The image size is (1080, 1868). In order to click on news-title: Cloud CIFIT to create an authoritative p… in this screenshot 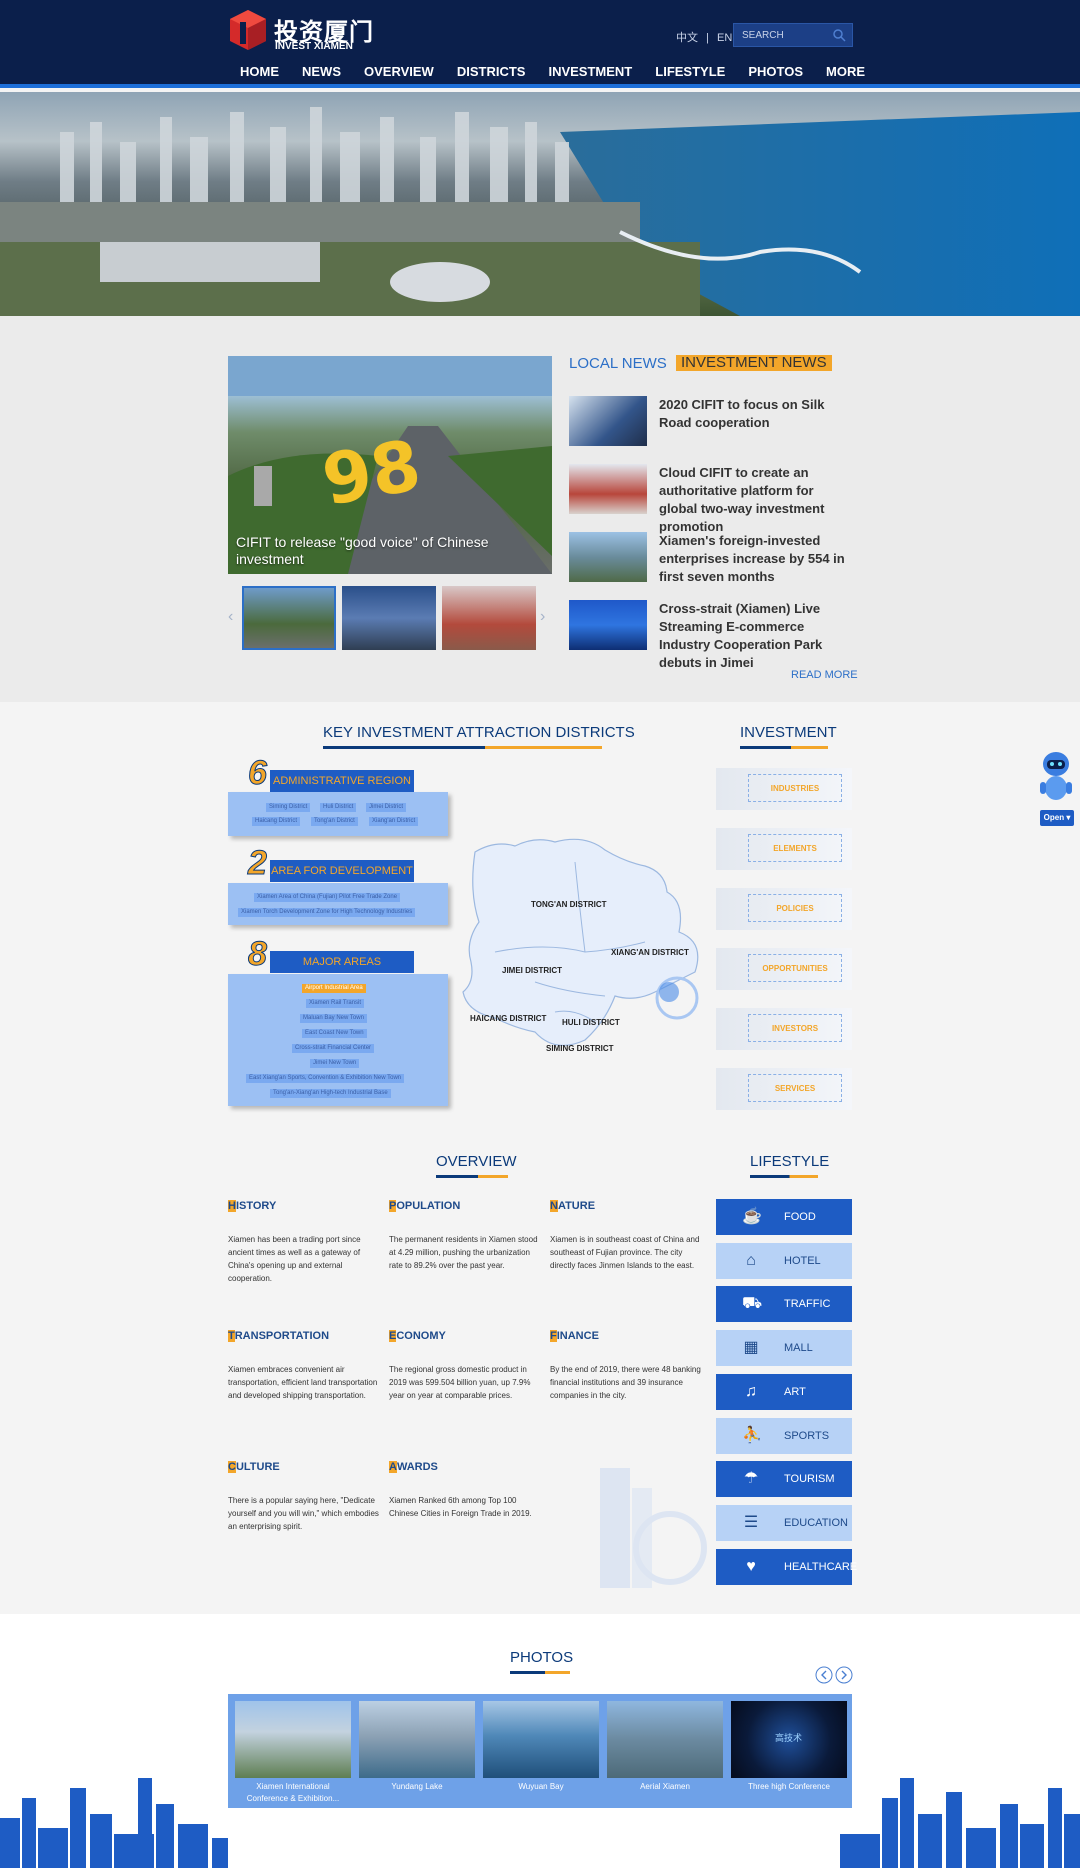, I will do `click(756, 500)`.